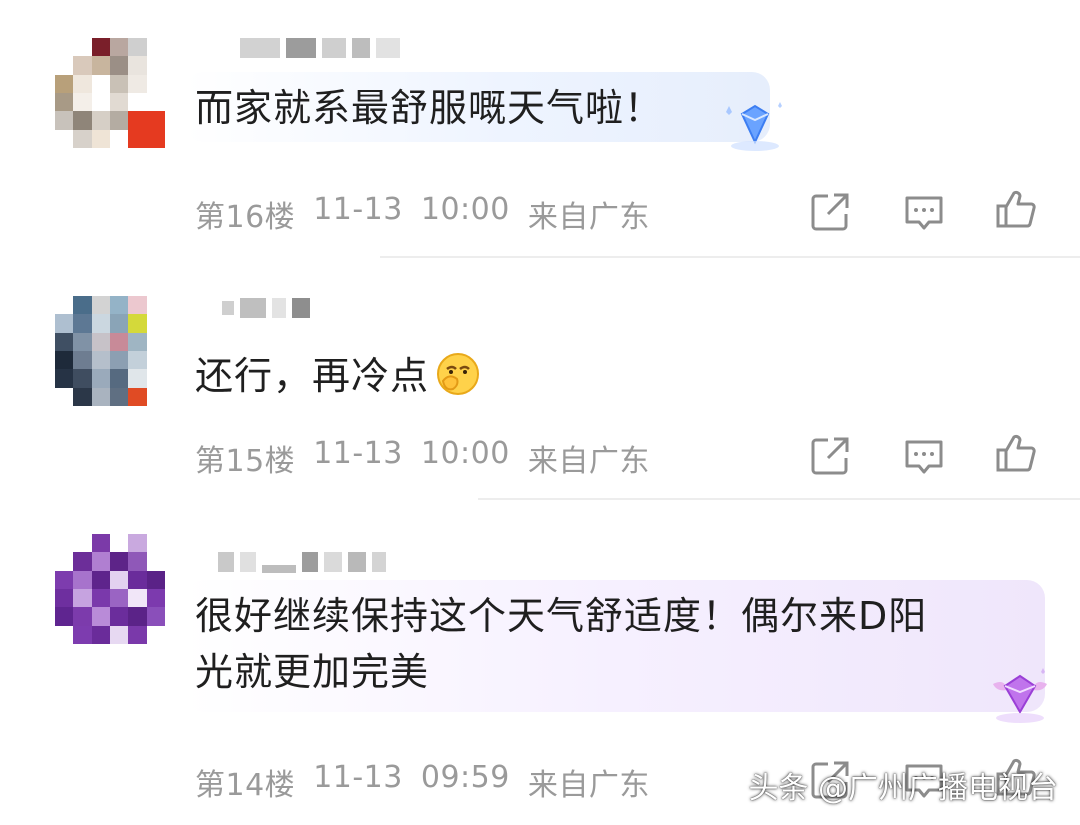 Image resolution: width=1080 pixels, height=825 pixels. I want to click on comment-text-line: 光就更加完美, so click(312, 672).